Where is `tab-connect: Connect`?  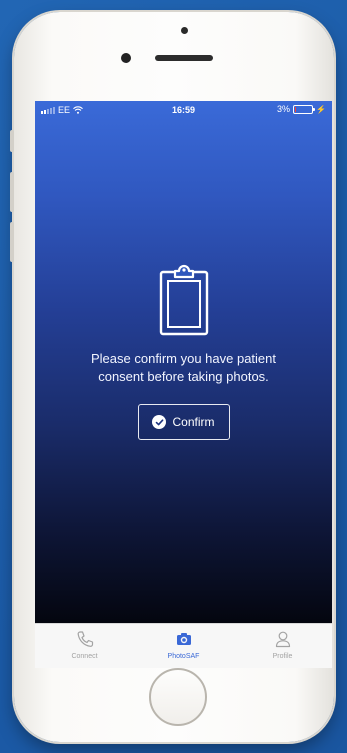
tab-connect: Connect is located at coordinates (84, 646).